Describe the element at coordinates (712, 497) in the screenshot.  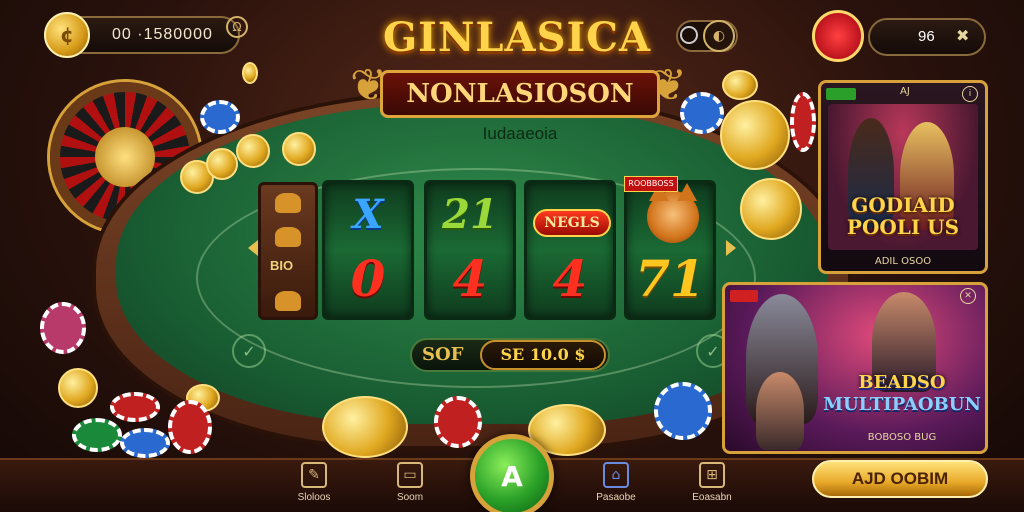
I see `nav-item-4-label: Eoasabn` at that location.